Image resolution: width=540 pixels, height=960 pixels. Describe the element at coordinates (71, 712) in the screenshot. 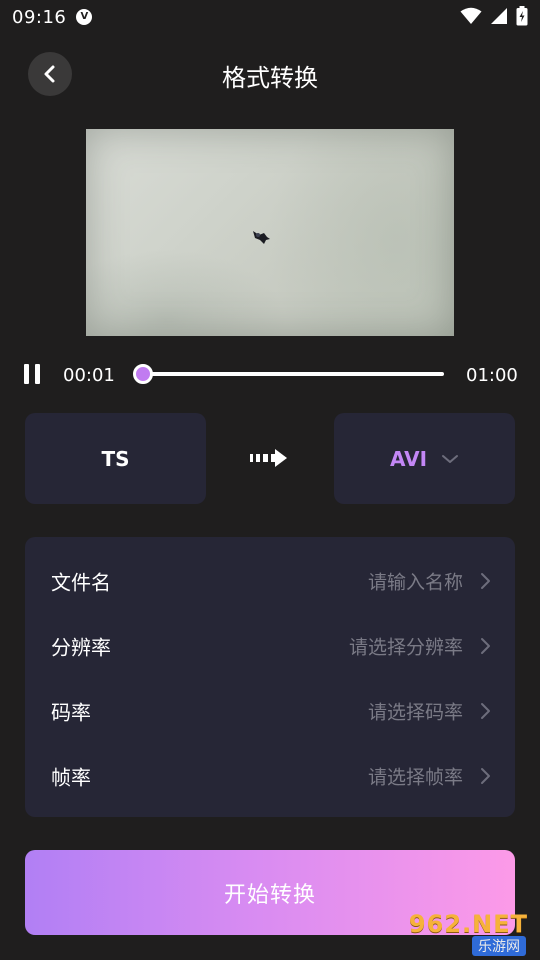

I see `setting-label-bitrate: 码率` at that location.